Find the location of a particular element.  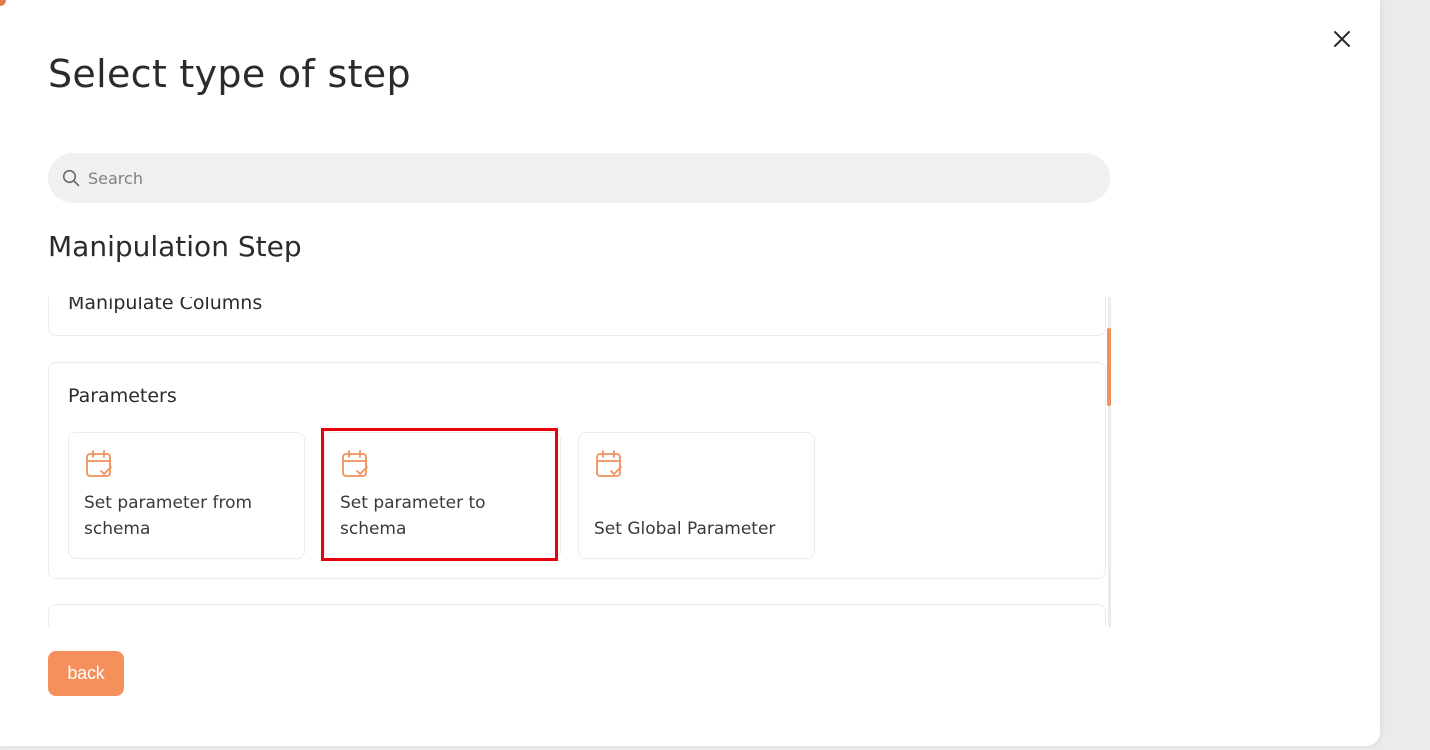

step-card-set-global-parameter: Set Global Parameter is located at coordinates (696, 495).